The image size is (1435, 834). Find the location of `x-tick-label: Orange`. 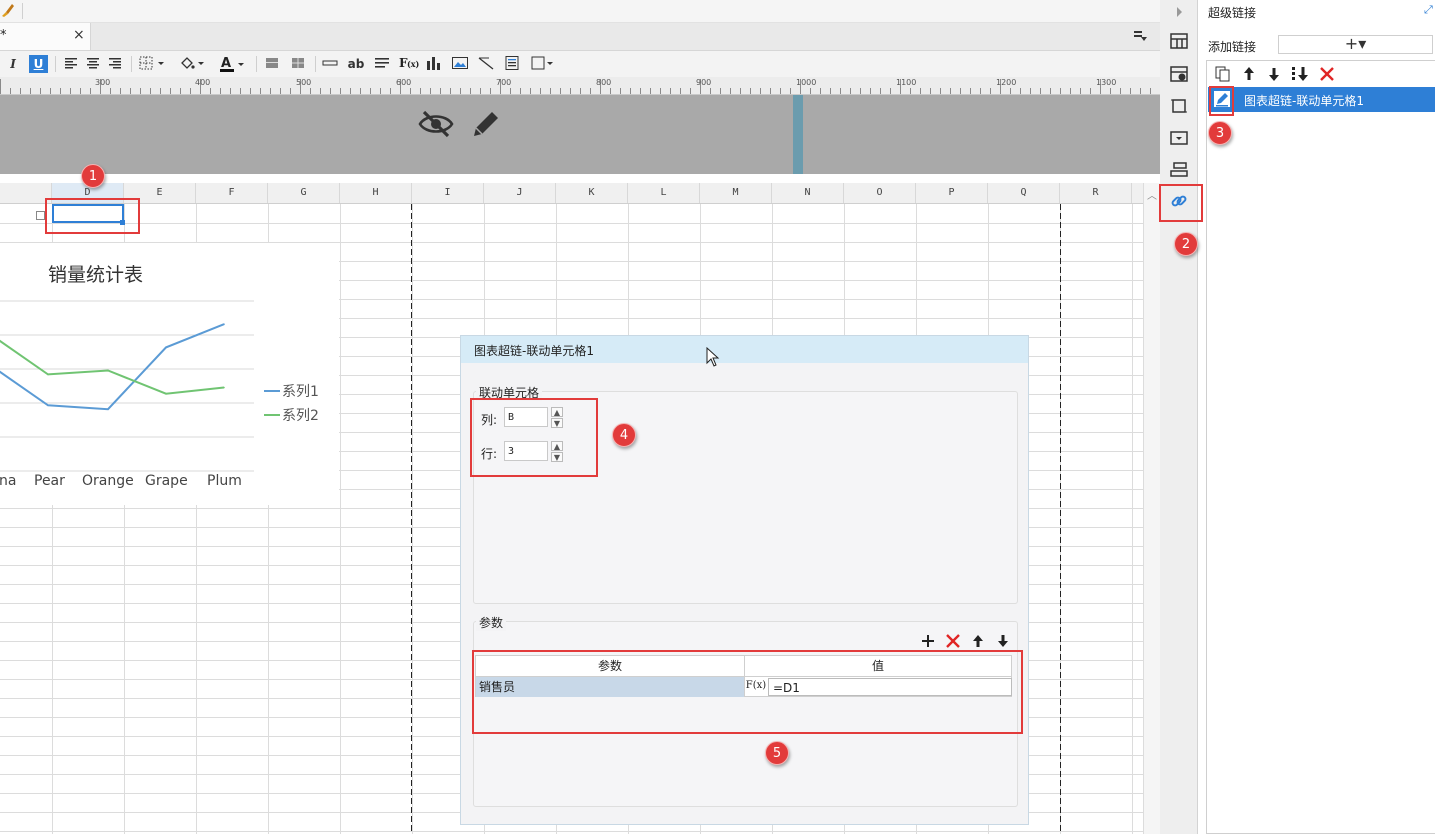

x-tick-label: Orange is located at coordinates (108, 481).